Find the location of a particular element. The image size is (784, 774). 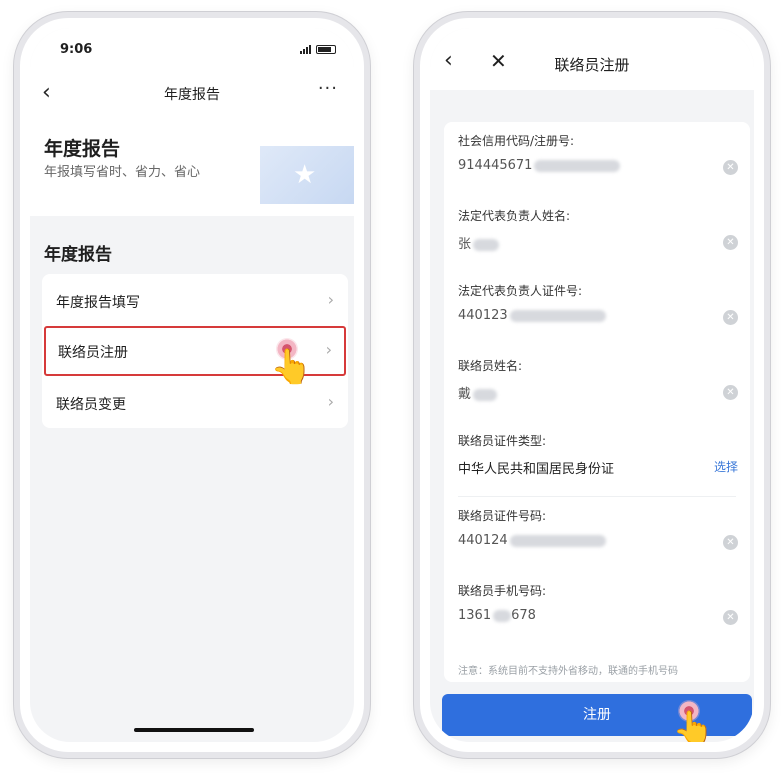

hero-banner: 年度报告 年报填写省时、省力、省心 ★ is located at coordinates (192, 166).